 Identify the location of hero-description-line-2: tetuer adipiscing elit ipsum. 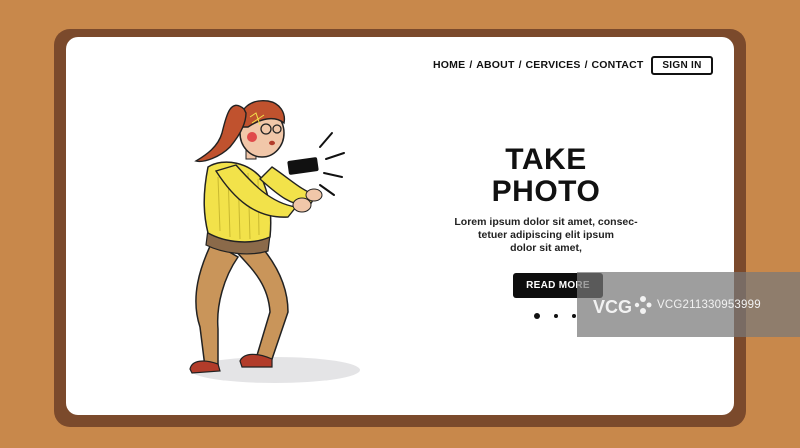
(546, 235).